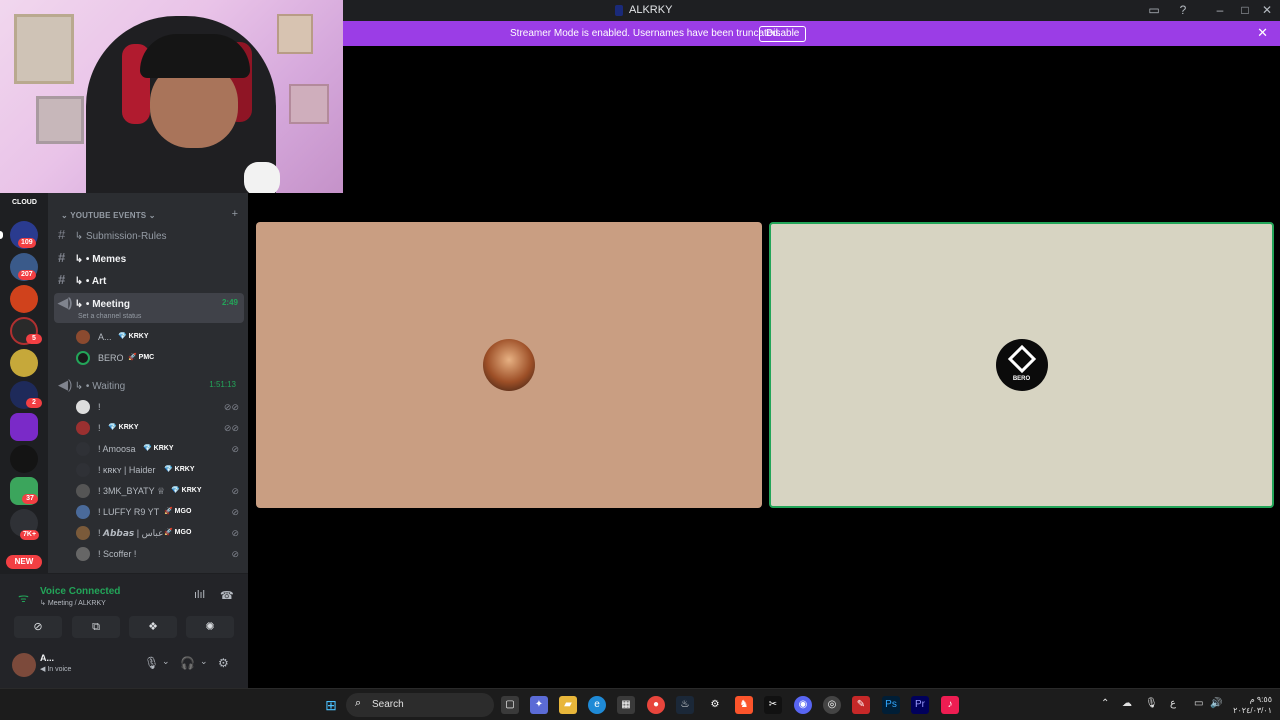 The height and width of the screenshot is (720, 1280). I want to click on add-channel-icon: +, so click(235, 214).